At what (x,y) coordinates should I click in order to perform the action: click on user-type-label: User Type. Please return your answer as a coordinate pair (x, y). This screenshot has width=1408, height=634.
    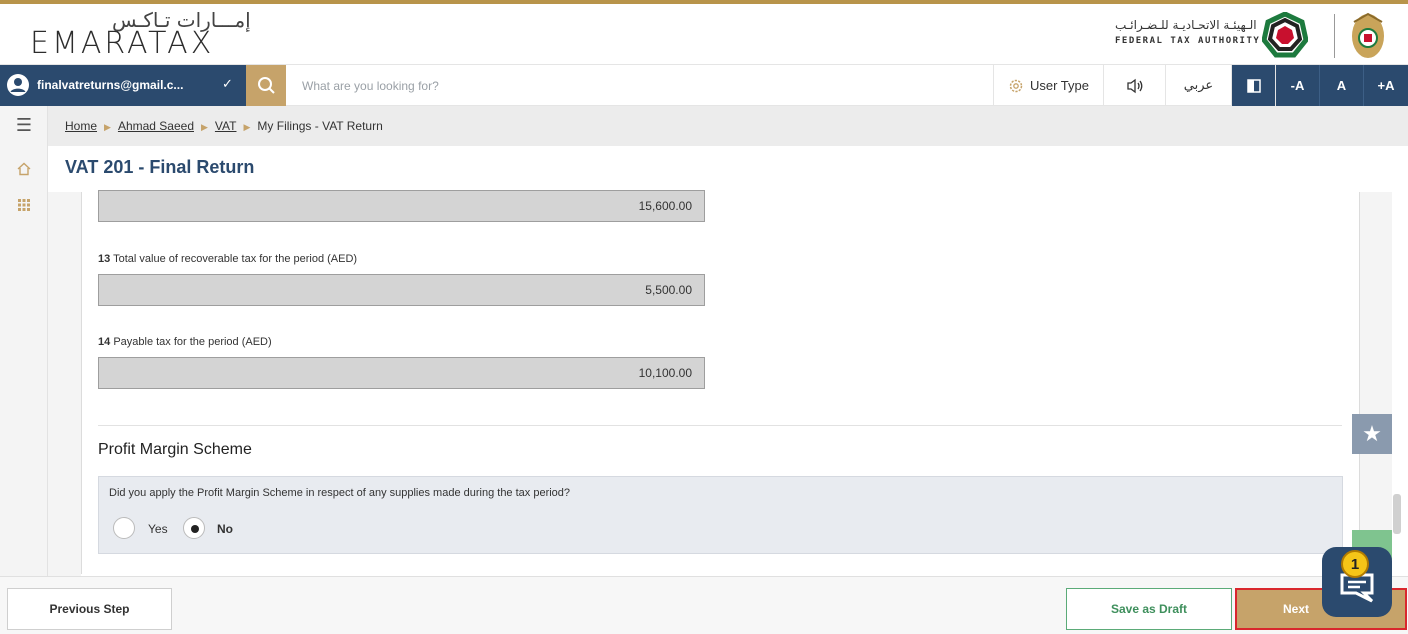
    Looking at the image, I should click on (1059, 85).